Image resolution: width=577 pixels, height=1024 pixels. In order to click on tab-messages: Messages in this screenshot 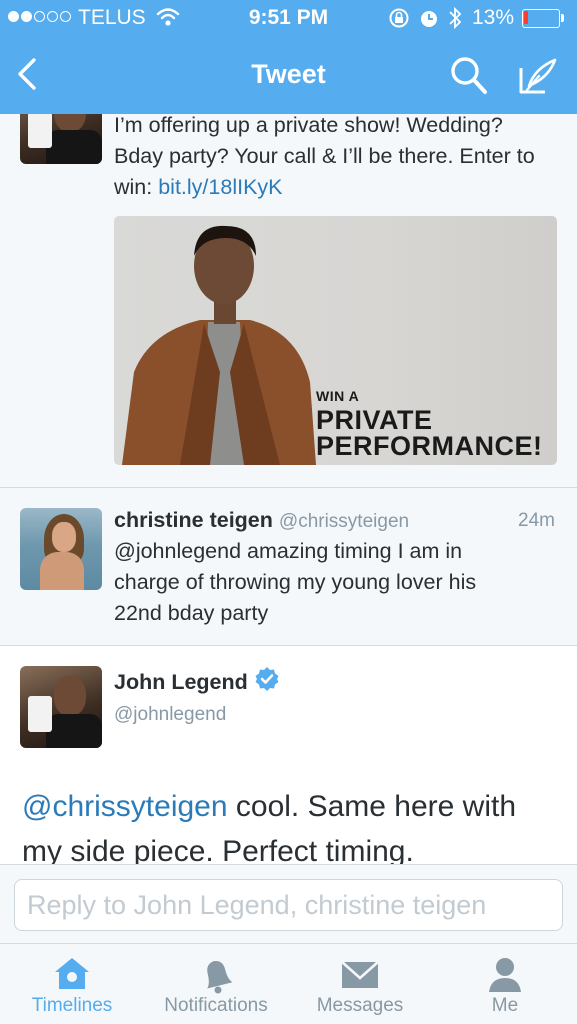, I will do `click(360, 984)`.